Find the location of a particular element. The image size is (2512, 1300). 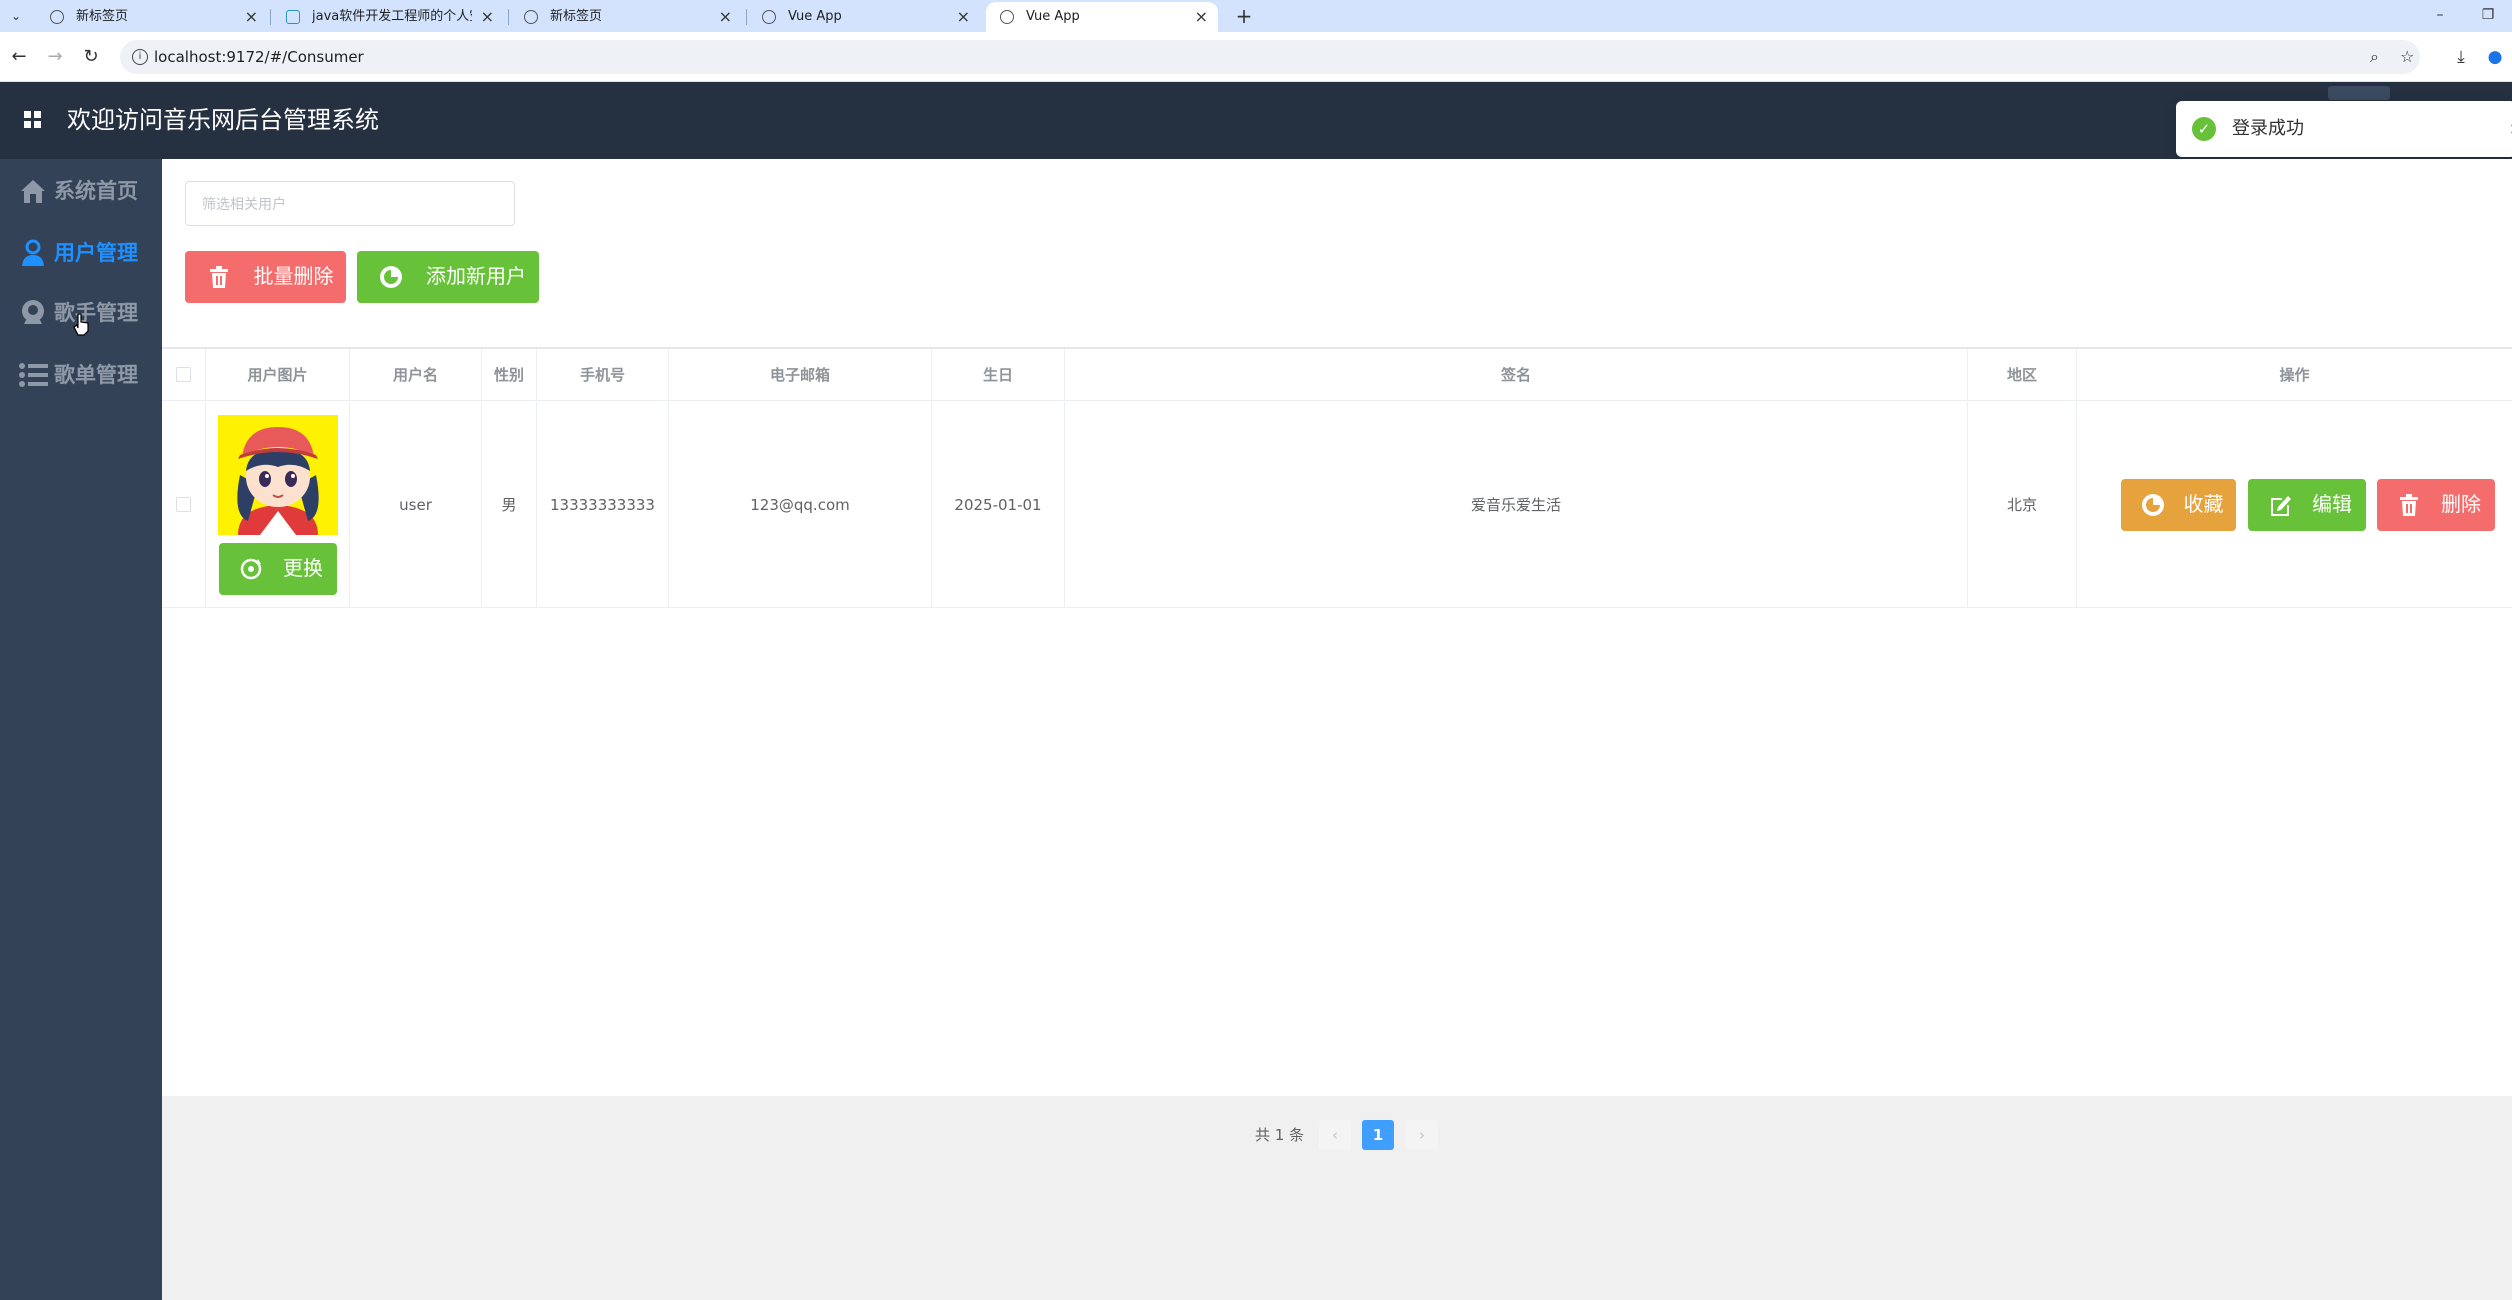

button-label: 编辑 is located at coordinates (2332, 505).